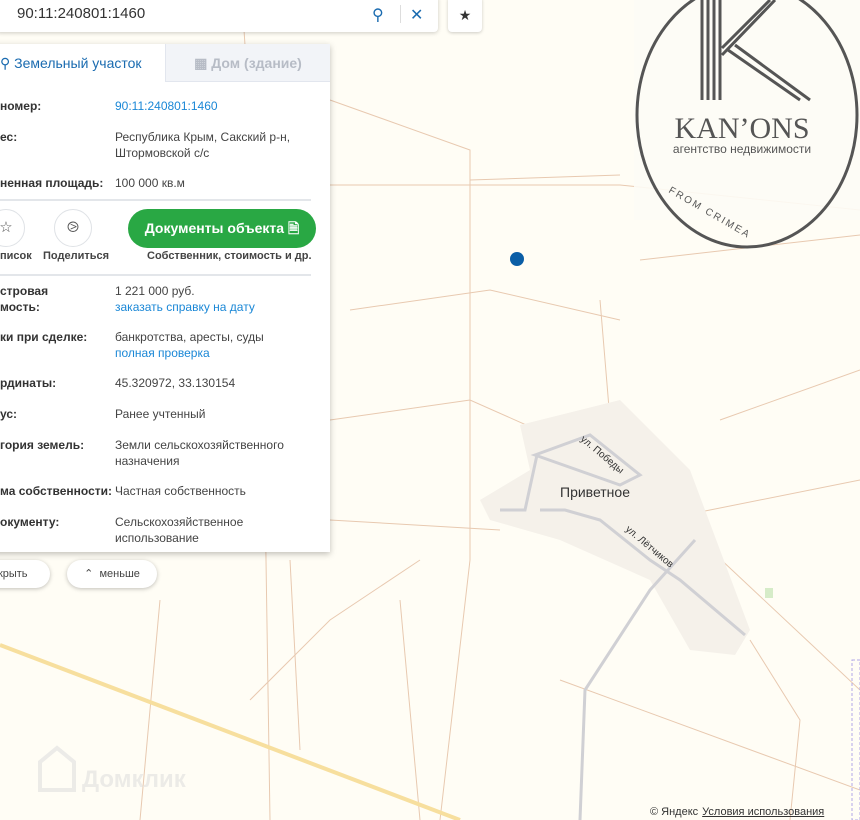  Describe the element at coordinates (595, 492) in the screenshot. I see `village-label: Приветное` at that location.